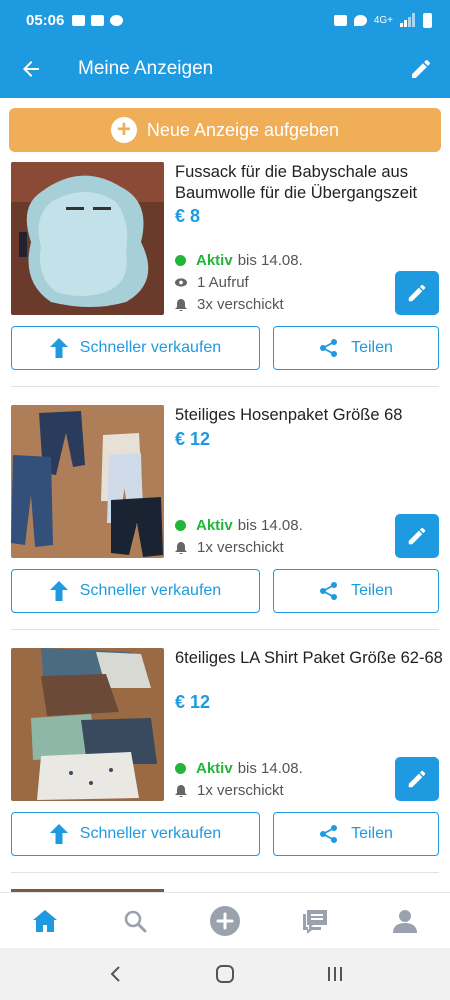 This screenshot has width=450, height=1000. Describe the element at coordinates (240, 790) in the screenshot. I see `sent-label: 1x verschickt` at that location.